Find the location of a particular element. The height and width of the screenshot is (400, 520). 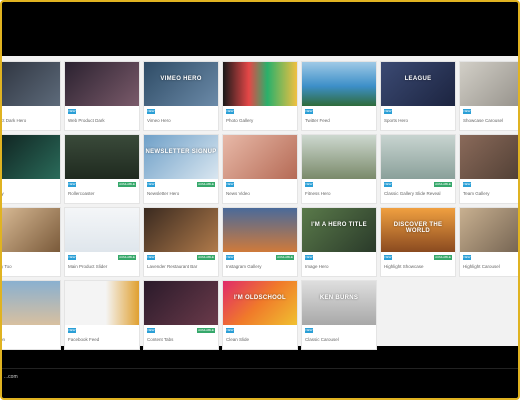

template-card: NEW Display is located at coordinates (31, 169).